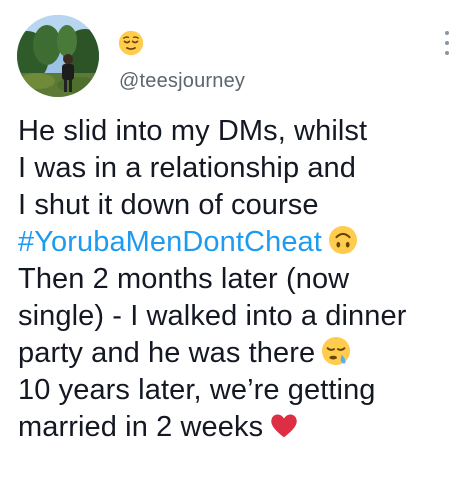 The height and width of the screenshot is (504, 474). What do you see at coordinates (131, 43) in the screenshot?
I see `relieved-face-icon` at bounding box center [131, 43].